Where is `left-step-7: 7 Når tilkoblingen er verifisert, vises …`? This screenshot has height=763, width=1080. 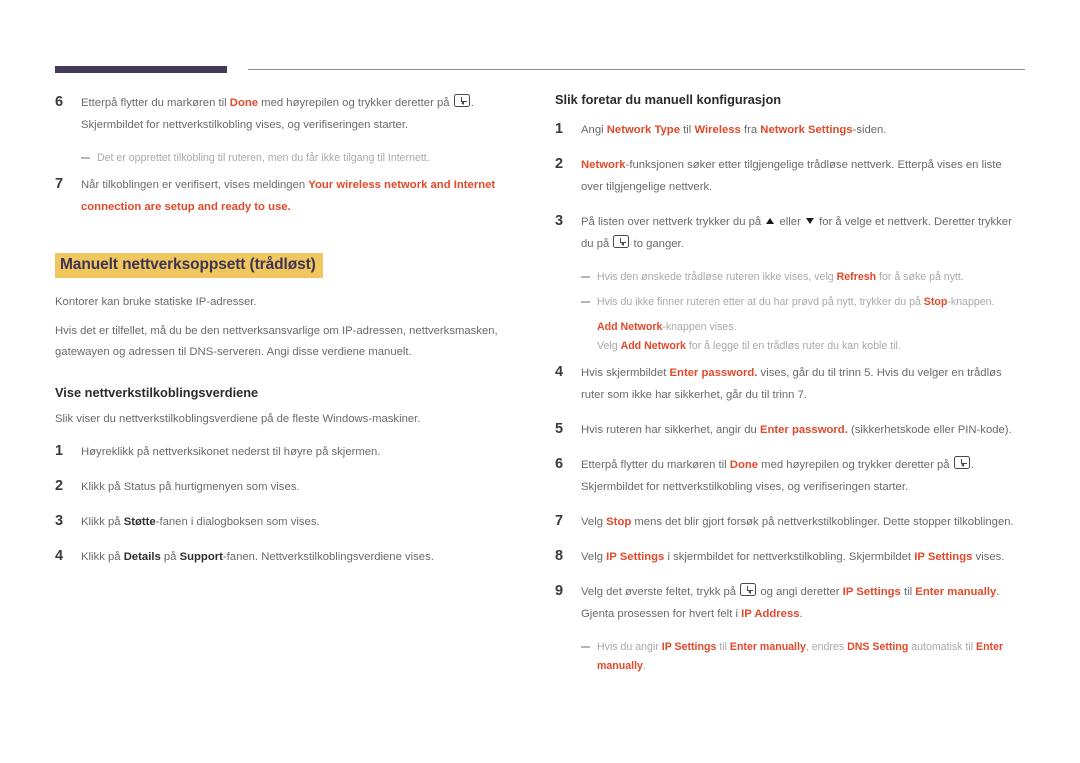 left-step-7: 7 Når tilkoblingen er verifisert, vises … is located at coordinates (290, 196).